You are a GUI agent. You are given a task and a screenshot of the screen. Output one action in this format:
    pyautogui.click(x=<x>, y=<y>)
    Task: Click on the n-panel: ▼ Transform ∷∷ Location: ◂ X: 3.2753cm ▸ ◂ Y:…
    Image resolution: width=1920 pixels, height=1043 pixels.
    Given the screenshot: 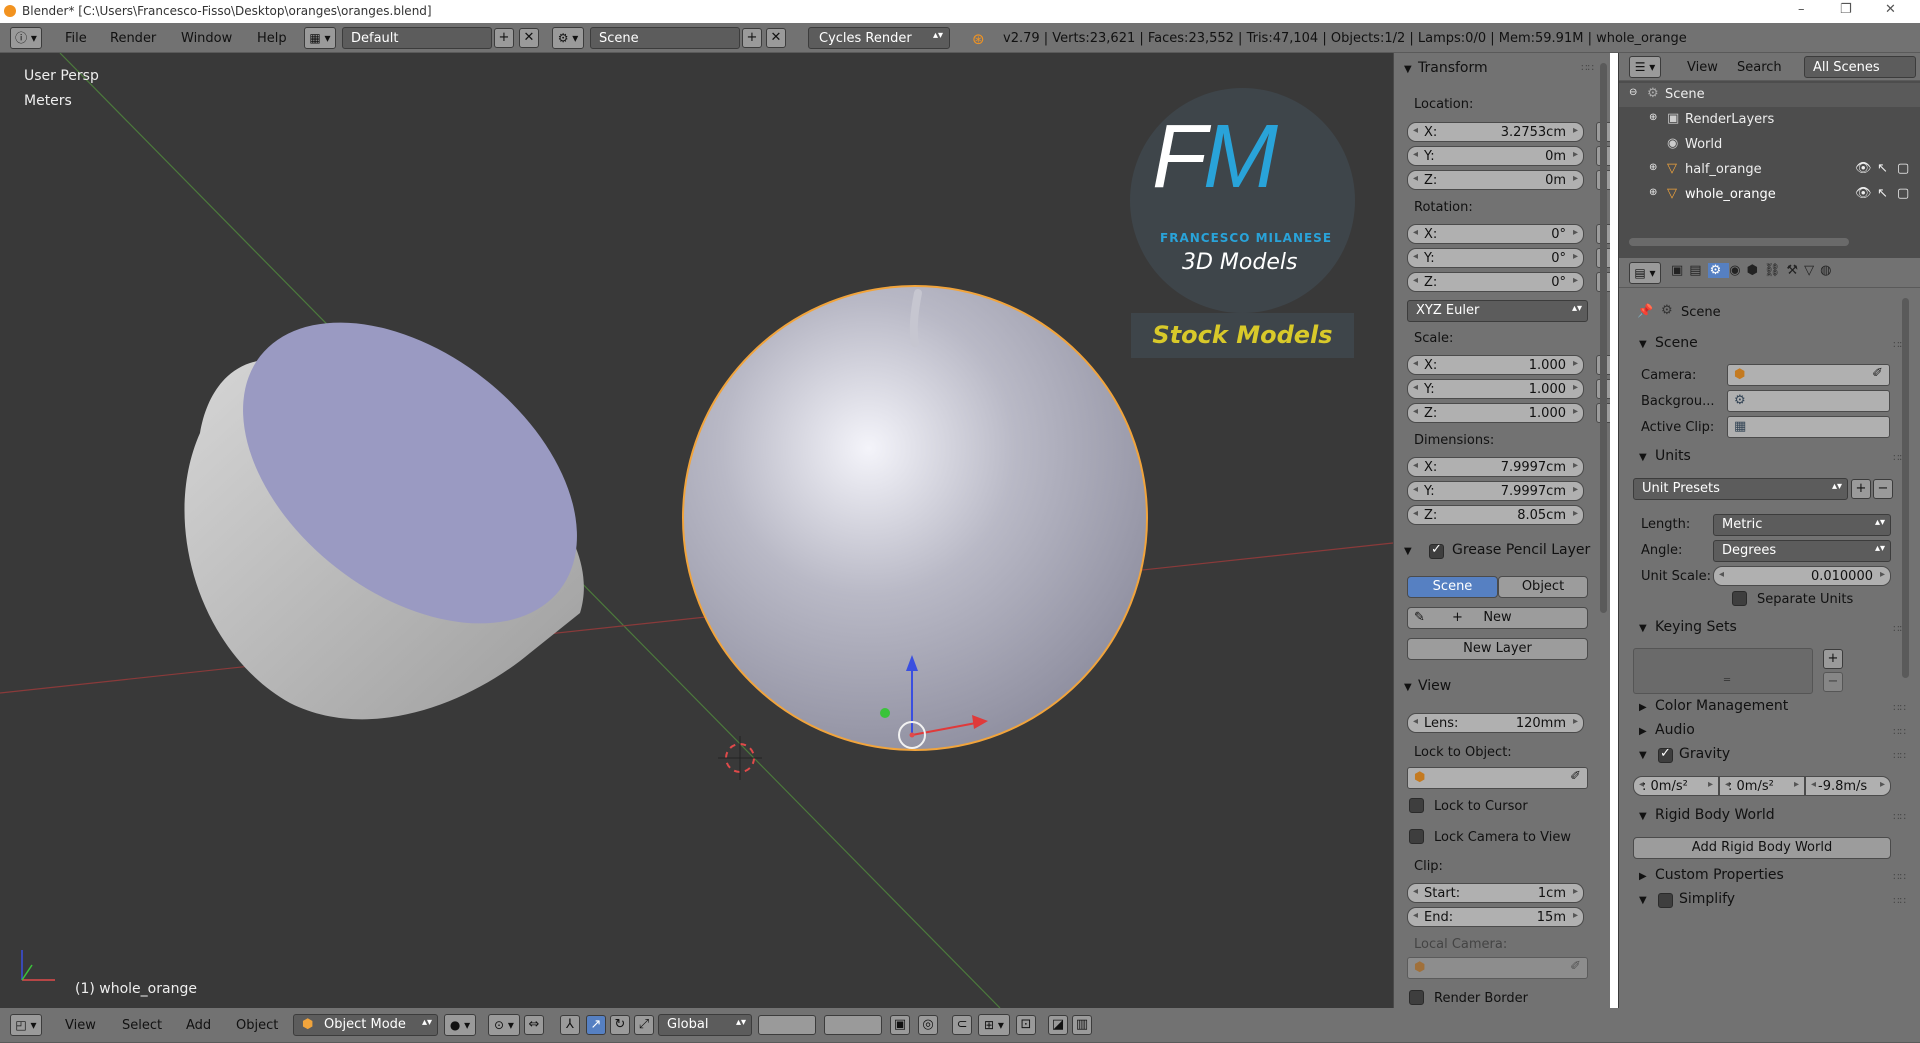 What is the action you would take?
    pyautogui.click(x=1501, y=530)
    